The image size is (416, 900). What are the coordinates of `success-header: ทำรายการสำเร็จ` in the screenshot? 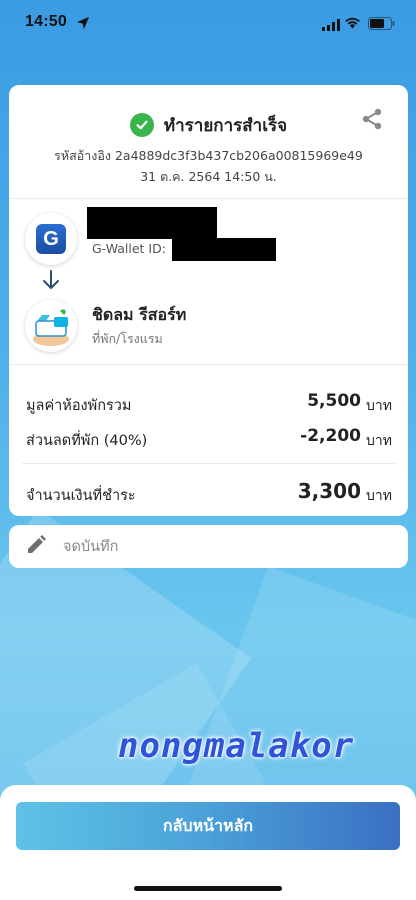 It's located at (208, 125).